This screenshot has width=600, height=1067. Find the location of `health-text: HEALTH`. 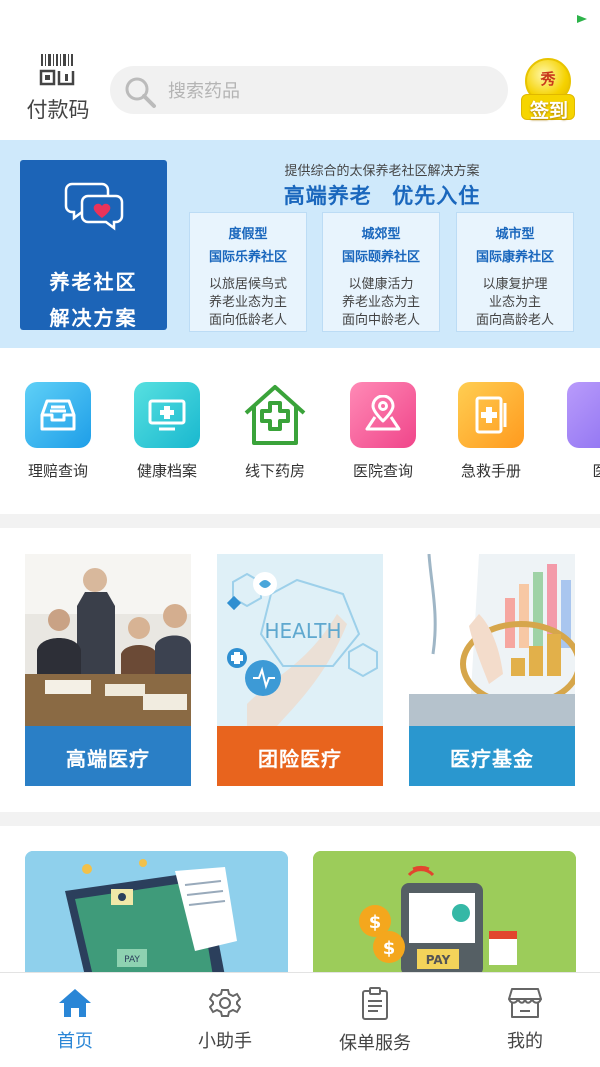

health-text: HEALTH is located at coordinates (302, 631).